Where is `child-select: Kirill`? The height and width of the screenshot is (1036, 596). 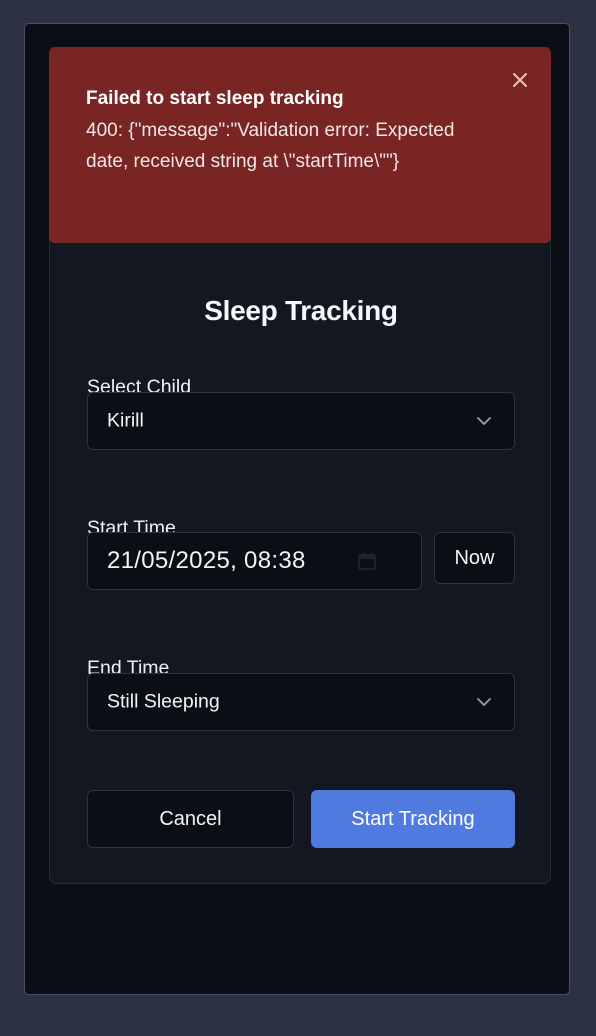
child-select: Kirill is located at coordinates (301, 421).